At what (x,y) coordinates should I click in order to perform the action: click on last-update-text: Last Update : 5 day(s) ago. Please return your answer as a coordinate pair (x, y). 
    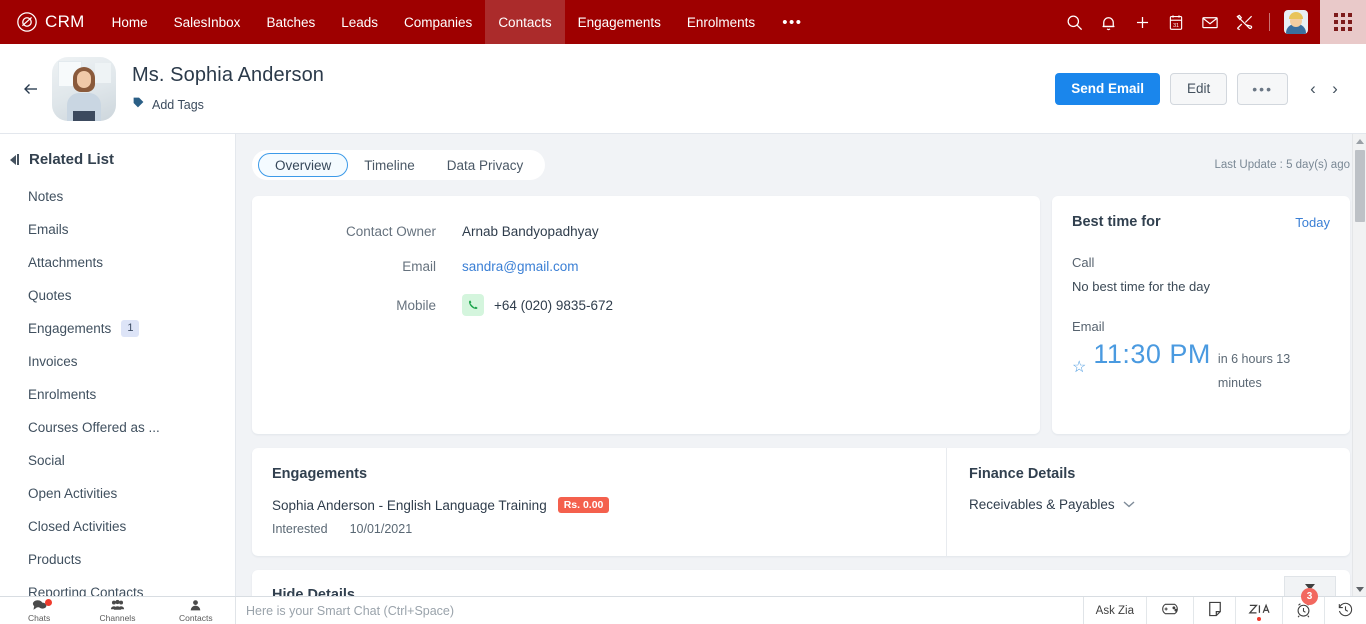
    Looking at the image, I should click on (1282, 165).